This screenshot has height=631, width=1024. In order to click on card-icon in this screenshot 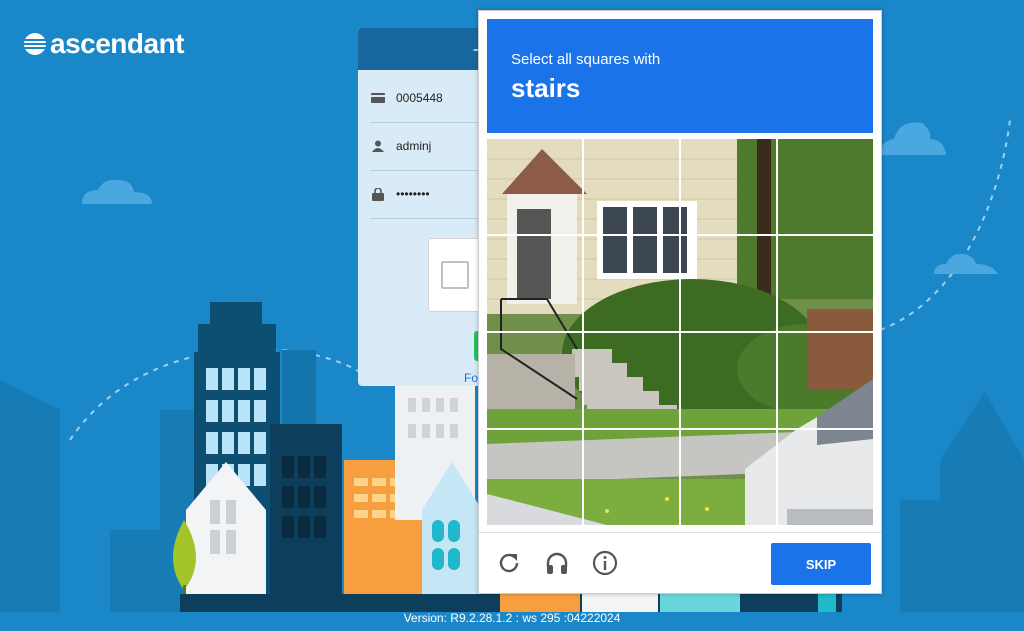, I will do `click(378, 98)`.